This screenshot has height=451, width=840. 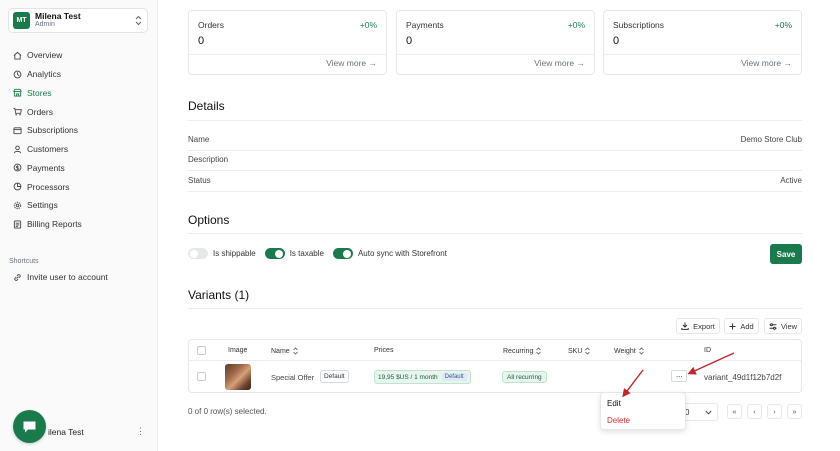 I want to click on first-page-button: «, so click(x=734, y=411).